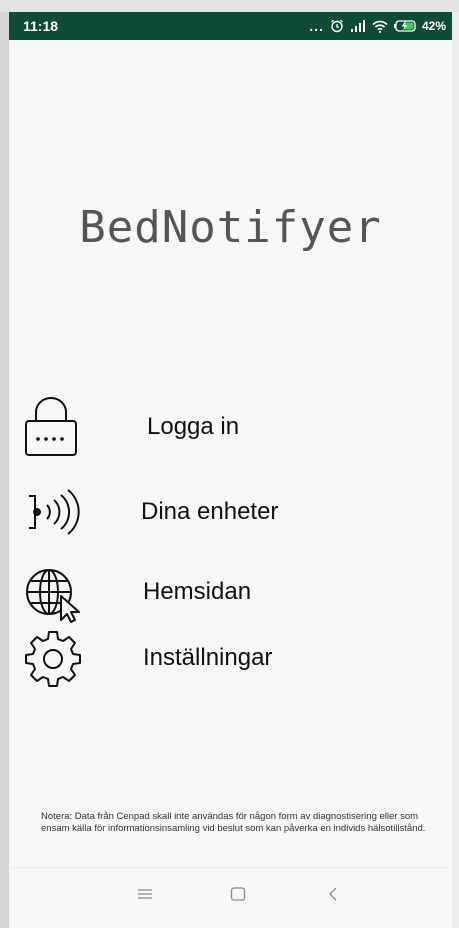 The image size is (459, 928). I want to click on menu-icon, so click(145, 896).